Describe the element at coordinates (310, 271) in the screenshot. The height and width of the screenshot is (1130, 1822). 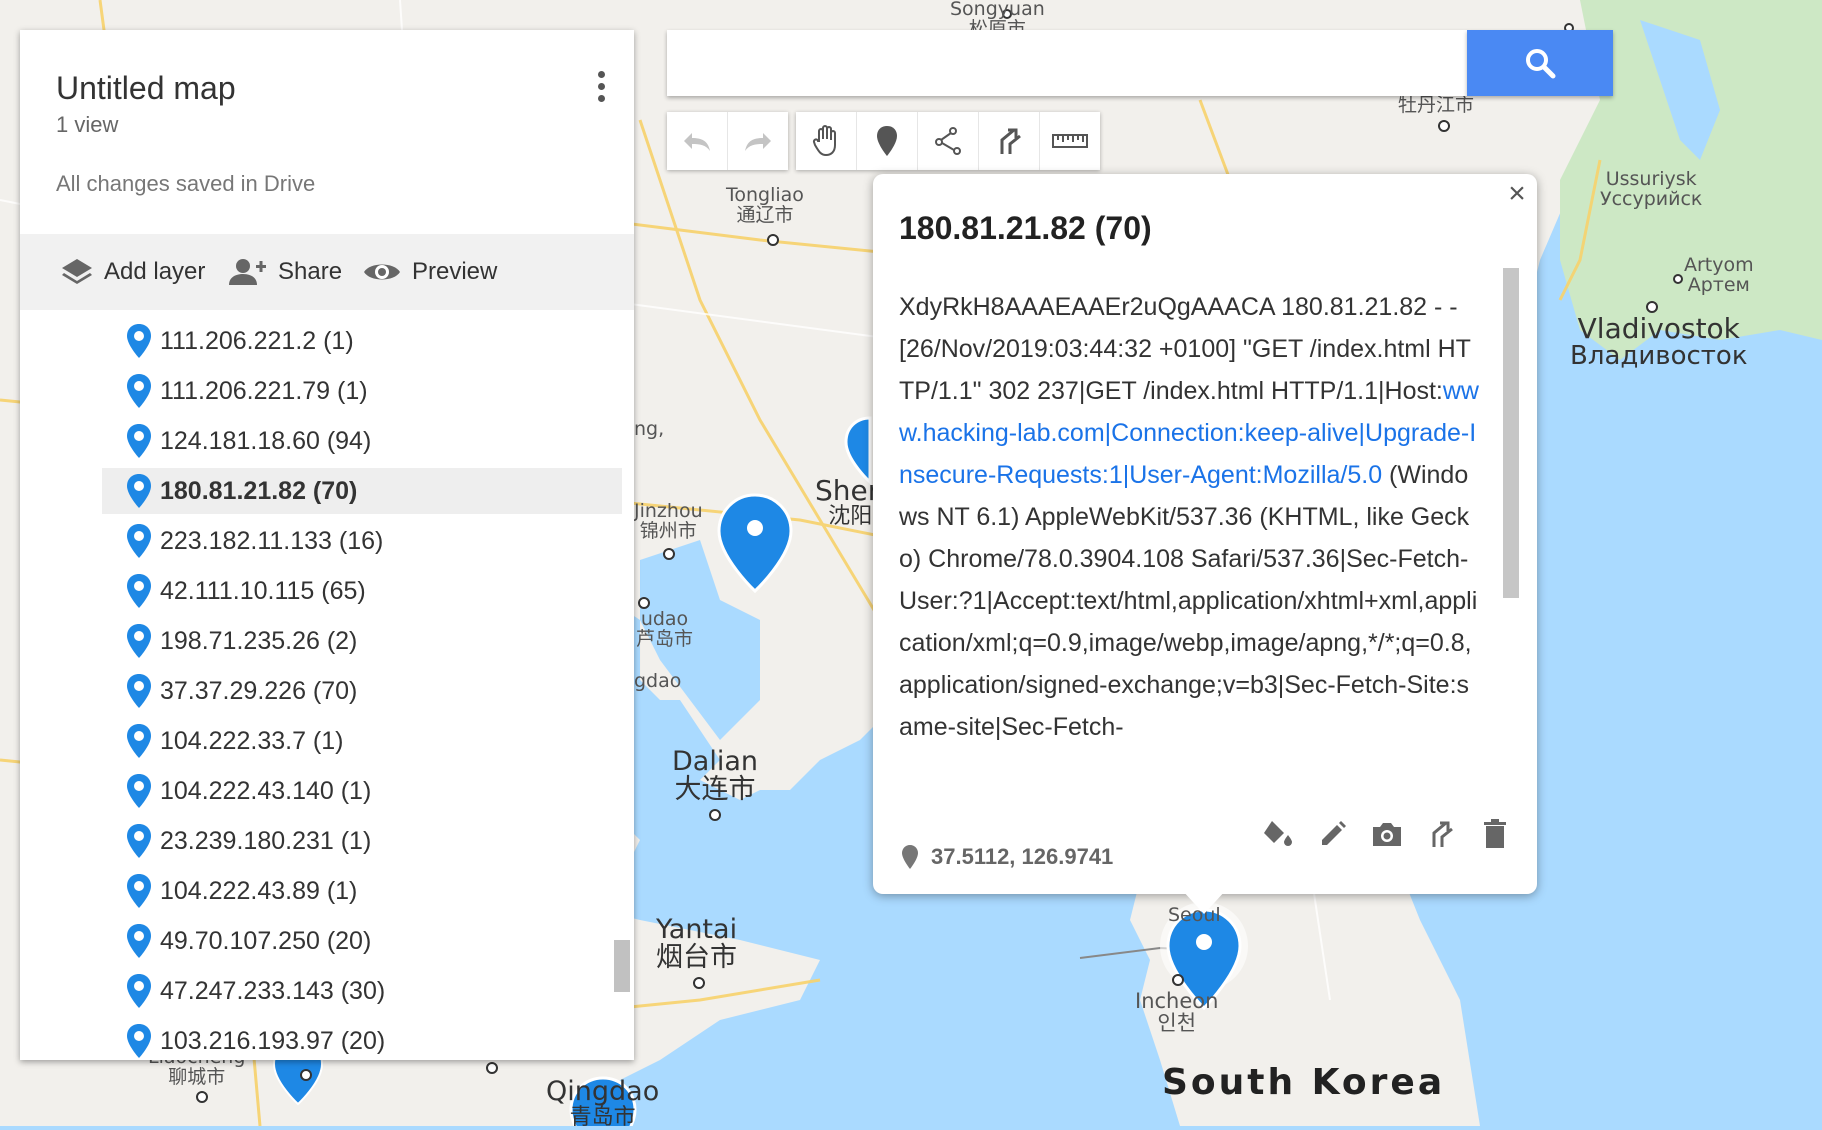
I see `share-label: Share` at that location.